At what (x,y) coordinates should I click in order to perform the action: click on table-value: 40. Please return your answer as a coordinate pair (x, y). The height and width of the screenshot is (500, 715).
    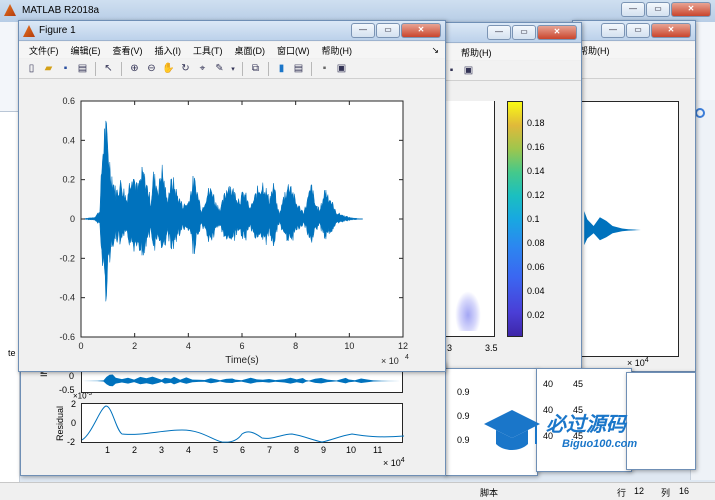
    Looking at the image, I should click on (548, 384).